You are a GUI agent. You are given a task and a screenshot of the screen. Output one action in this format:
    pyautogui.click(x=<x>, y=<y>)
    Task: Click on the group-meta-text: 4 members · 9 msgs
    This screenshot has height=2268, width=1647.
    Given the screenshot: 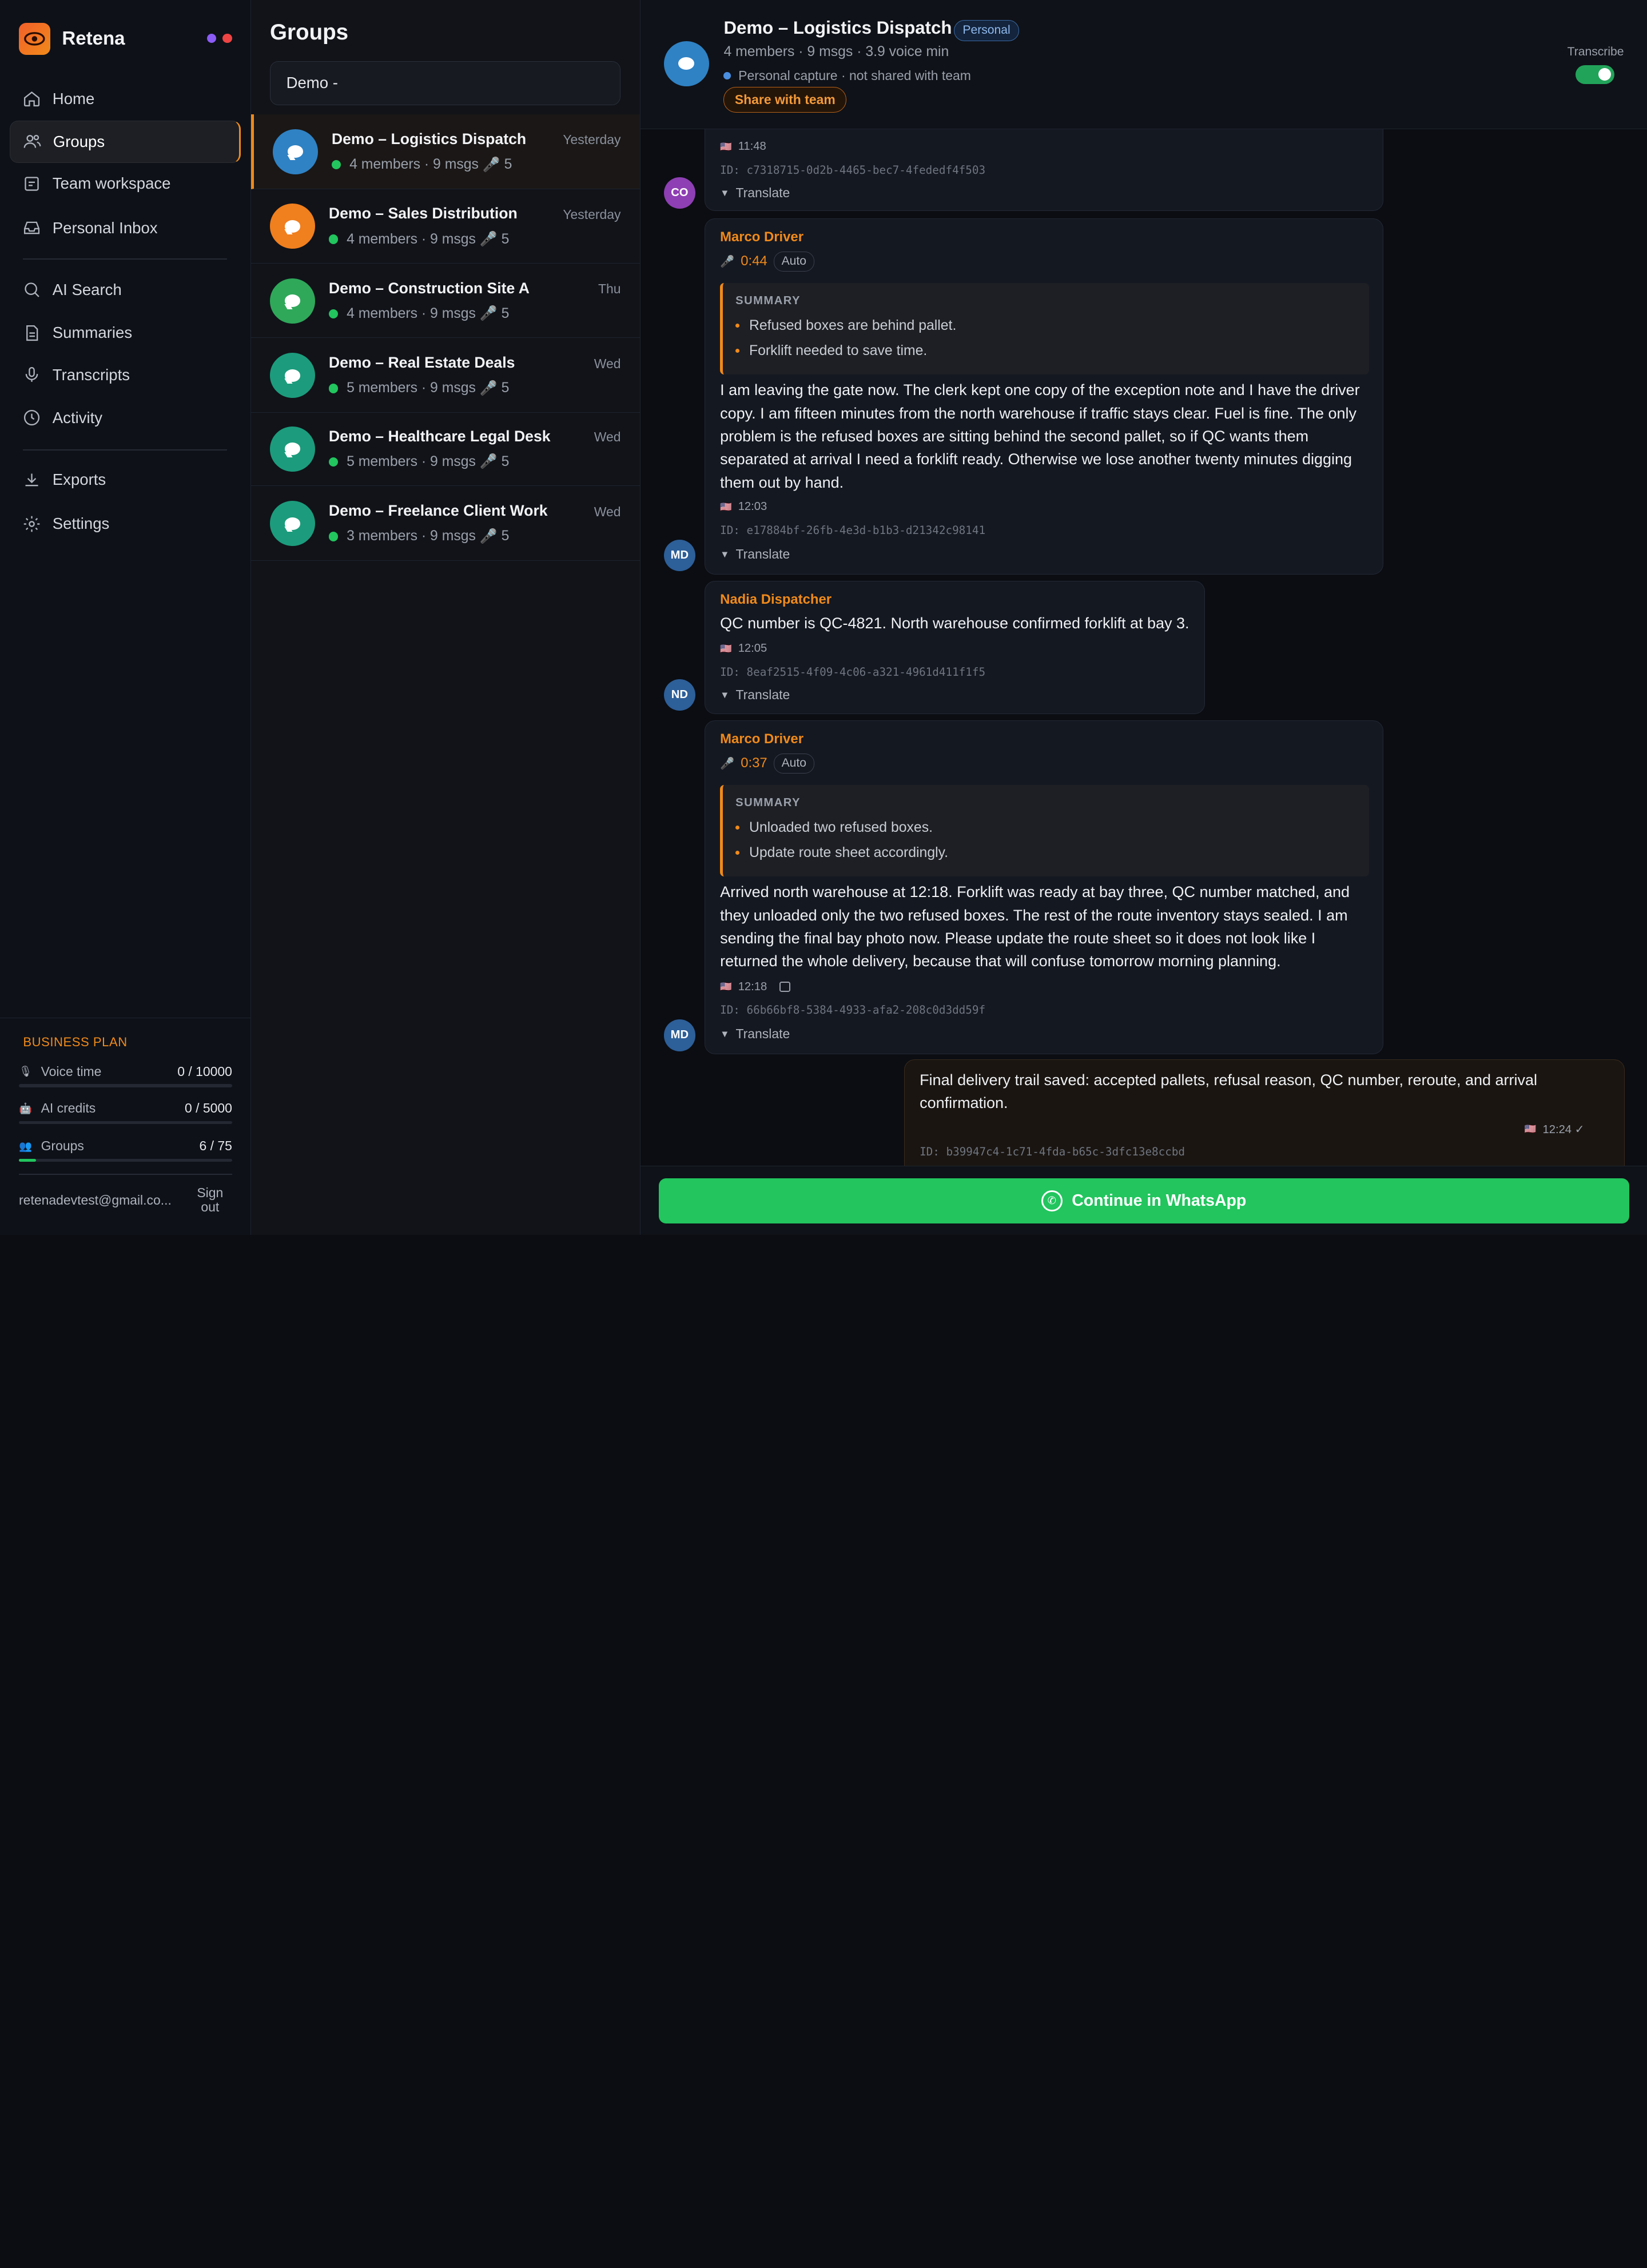 What is the action you would take?
    pyautogui.click(x=414, y=165)
    